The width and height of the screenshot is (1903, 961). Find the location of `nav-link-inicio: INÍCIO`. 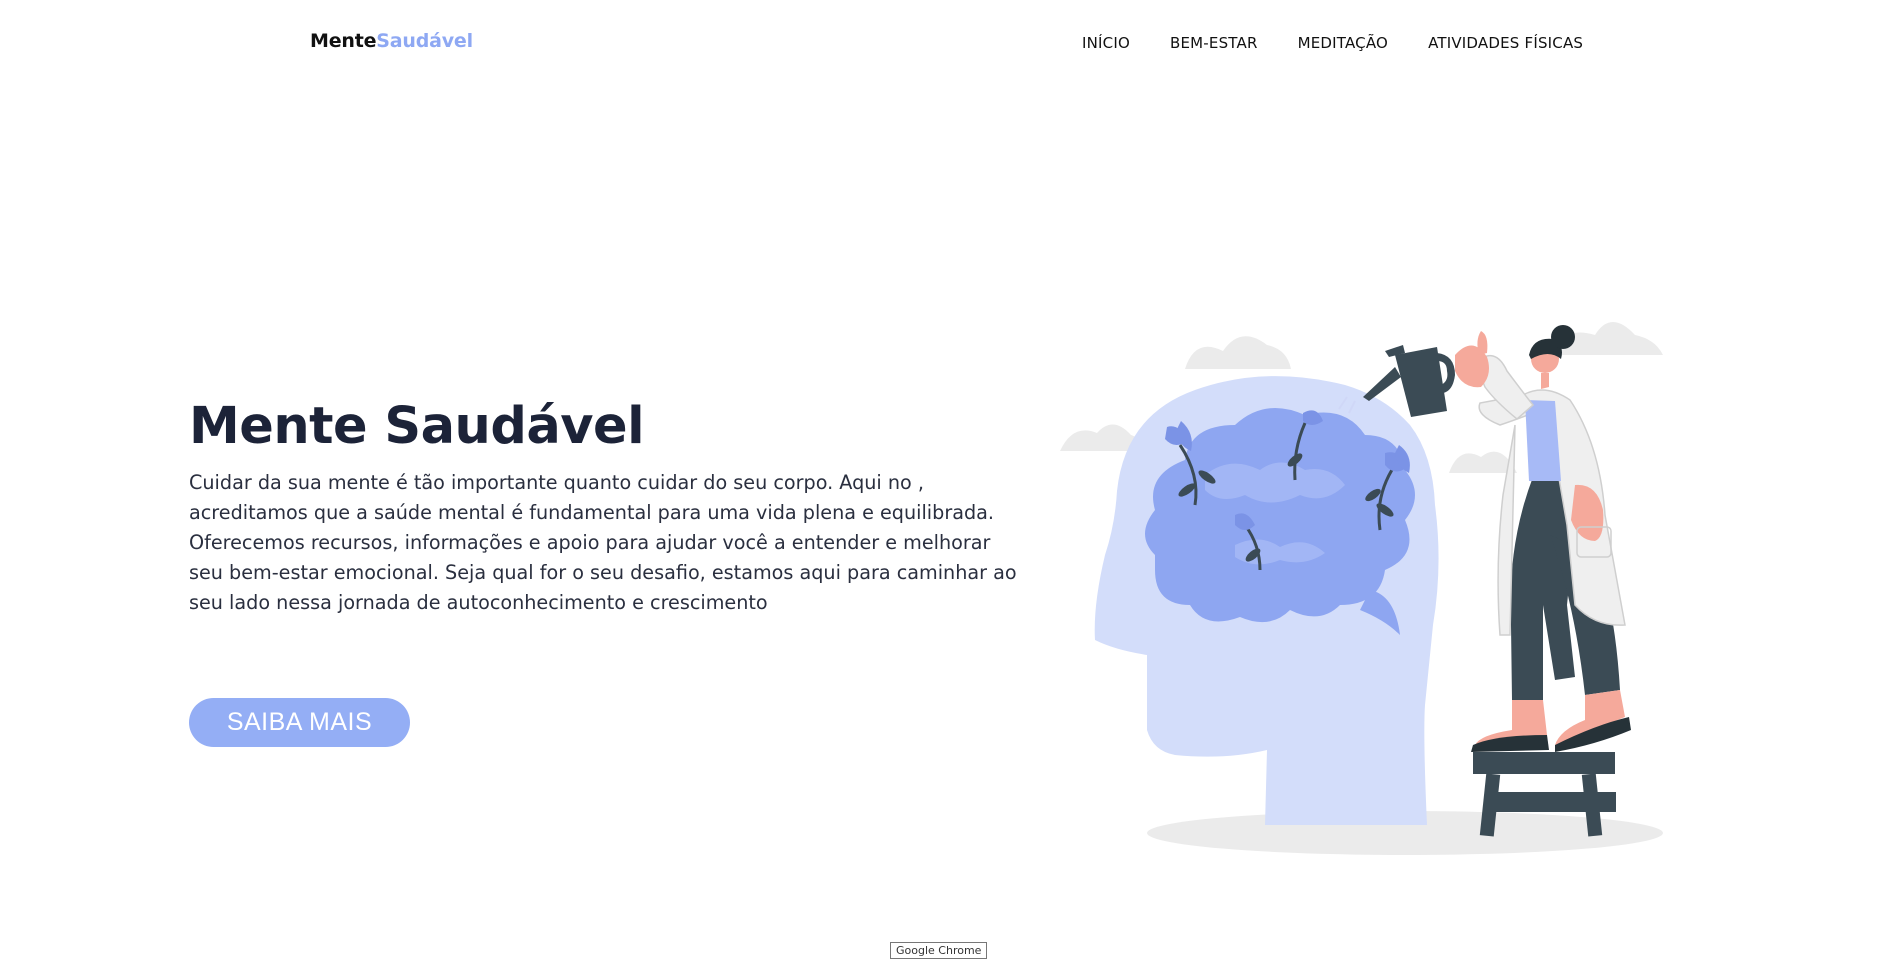

nav-link-inicio: INÍCIO is located at coordinates (1106, 43).